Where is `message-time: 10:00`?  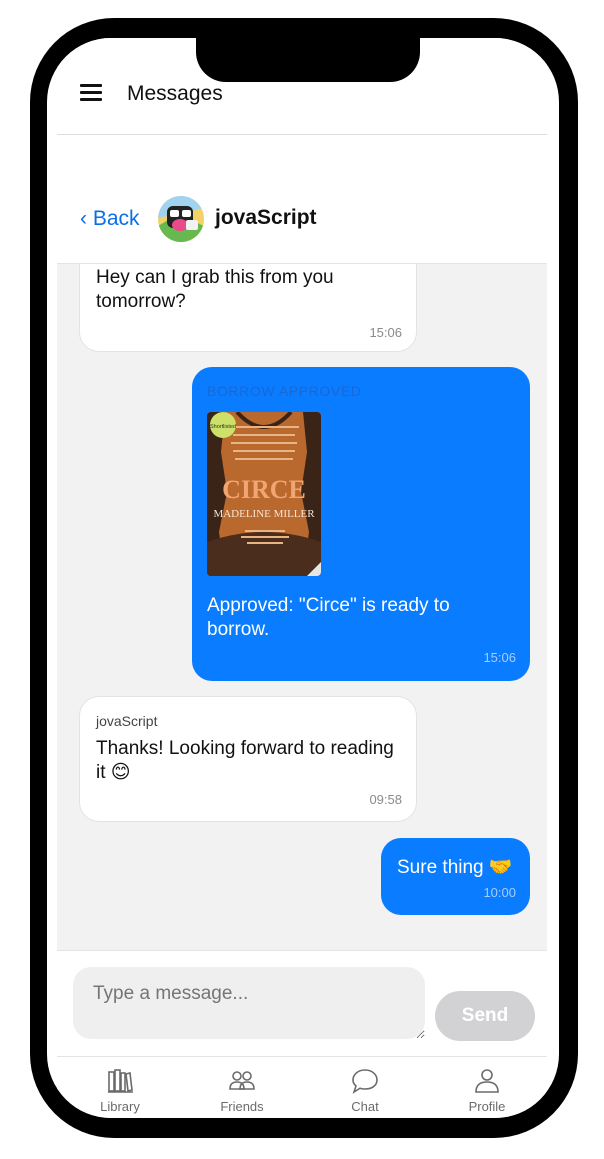
message-time: 10:00 is located at coordinates (499, 892).